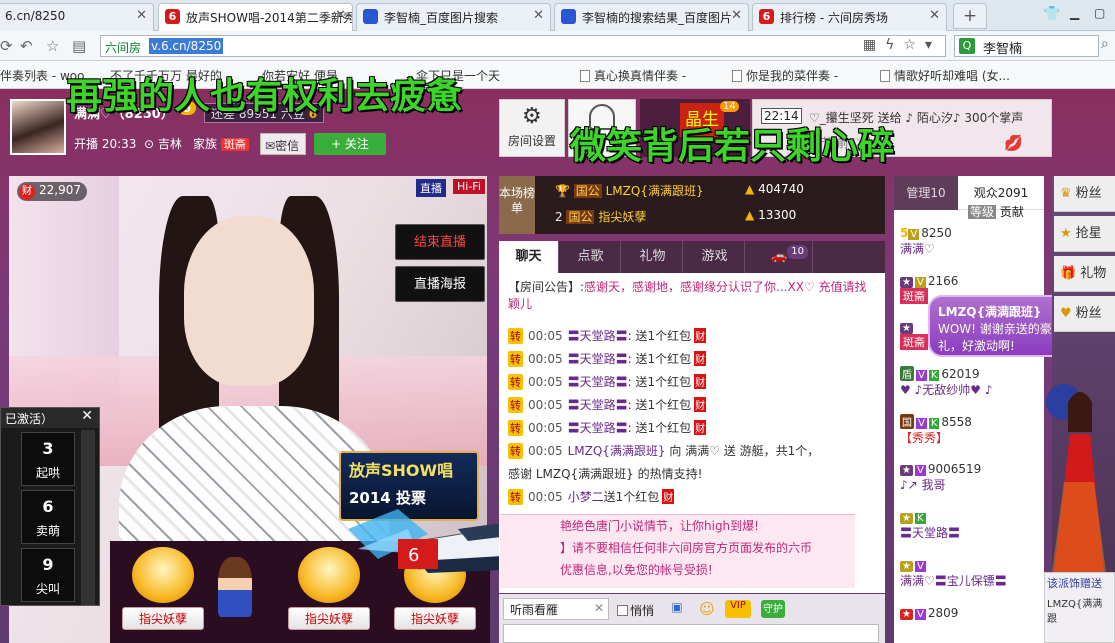  What do you see at coordinates (545, 359) in the screenshot?
I see `chat-time: 00:05` at bounding box center [545, 359].